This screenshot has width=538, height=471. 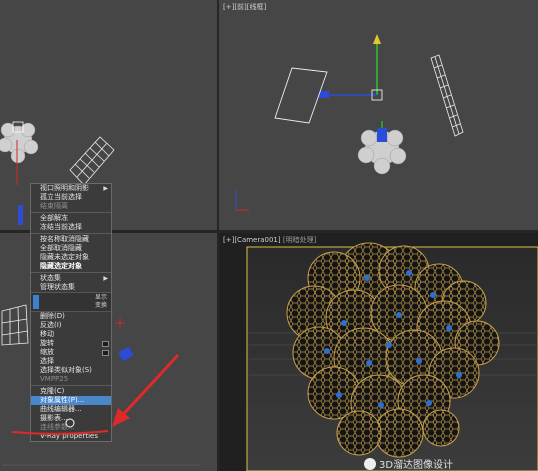 What do you see at coordinates (54, 206) in the screenshot?
I see `menu-item-label: 结束隔离` at bounding box center [54, 206].